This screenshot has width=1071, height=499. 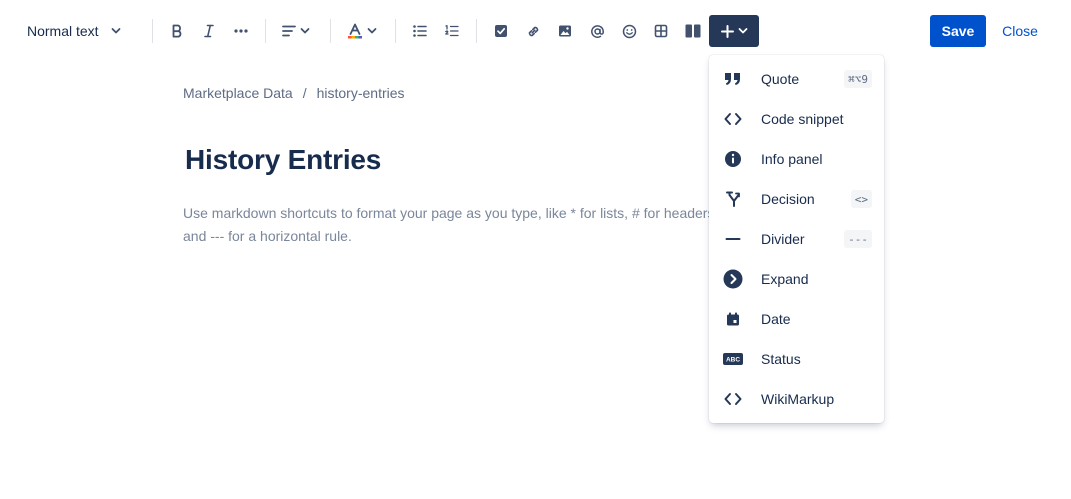 I want to click on emoji-icon, so click(x=629, y=31).